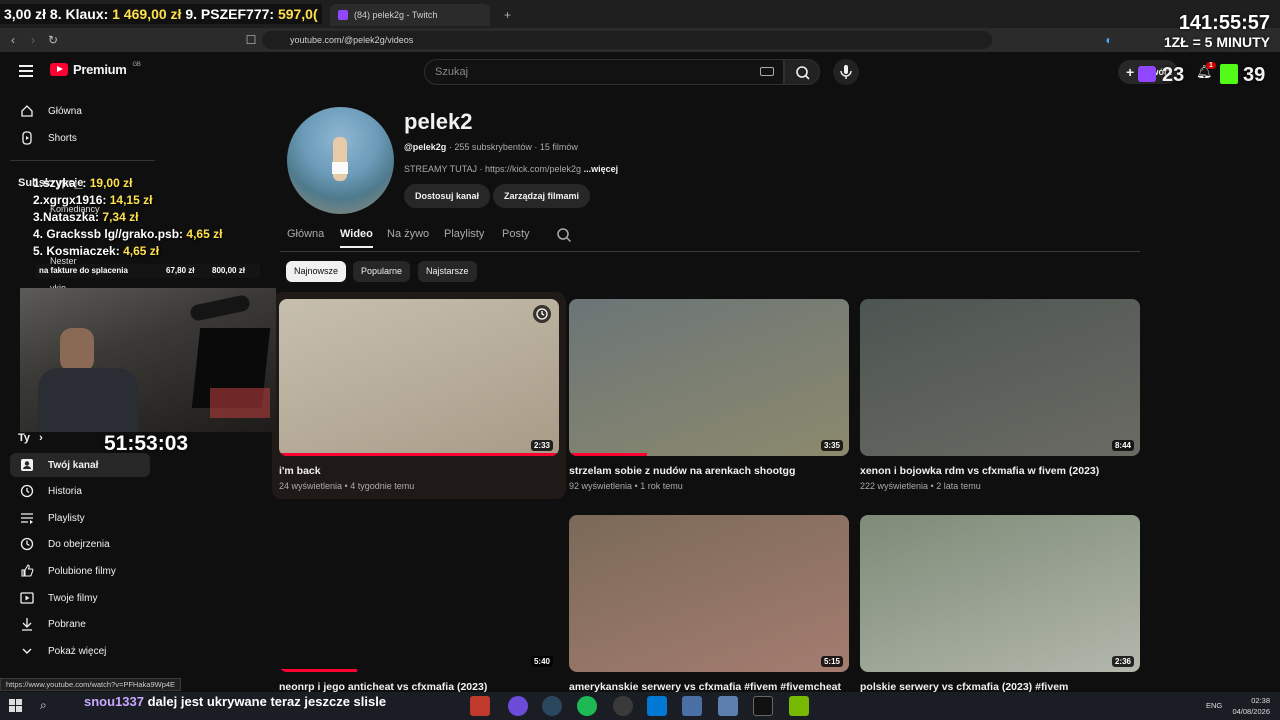  What do you see at coordinates (240, 403) in the screenshot?
I see `webcam-keyboard-light` at bounding box center [240, 403].